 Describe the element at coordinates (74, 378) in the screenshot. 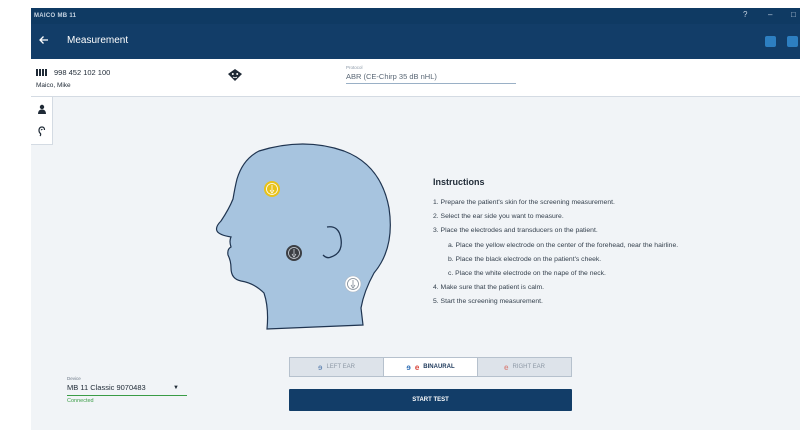

I see `device-label: Device` at that location.